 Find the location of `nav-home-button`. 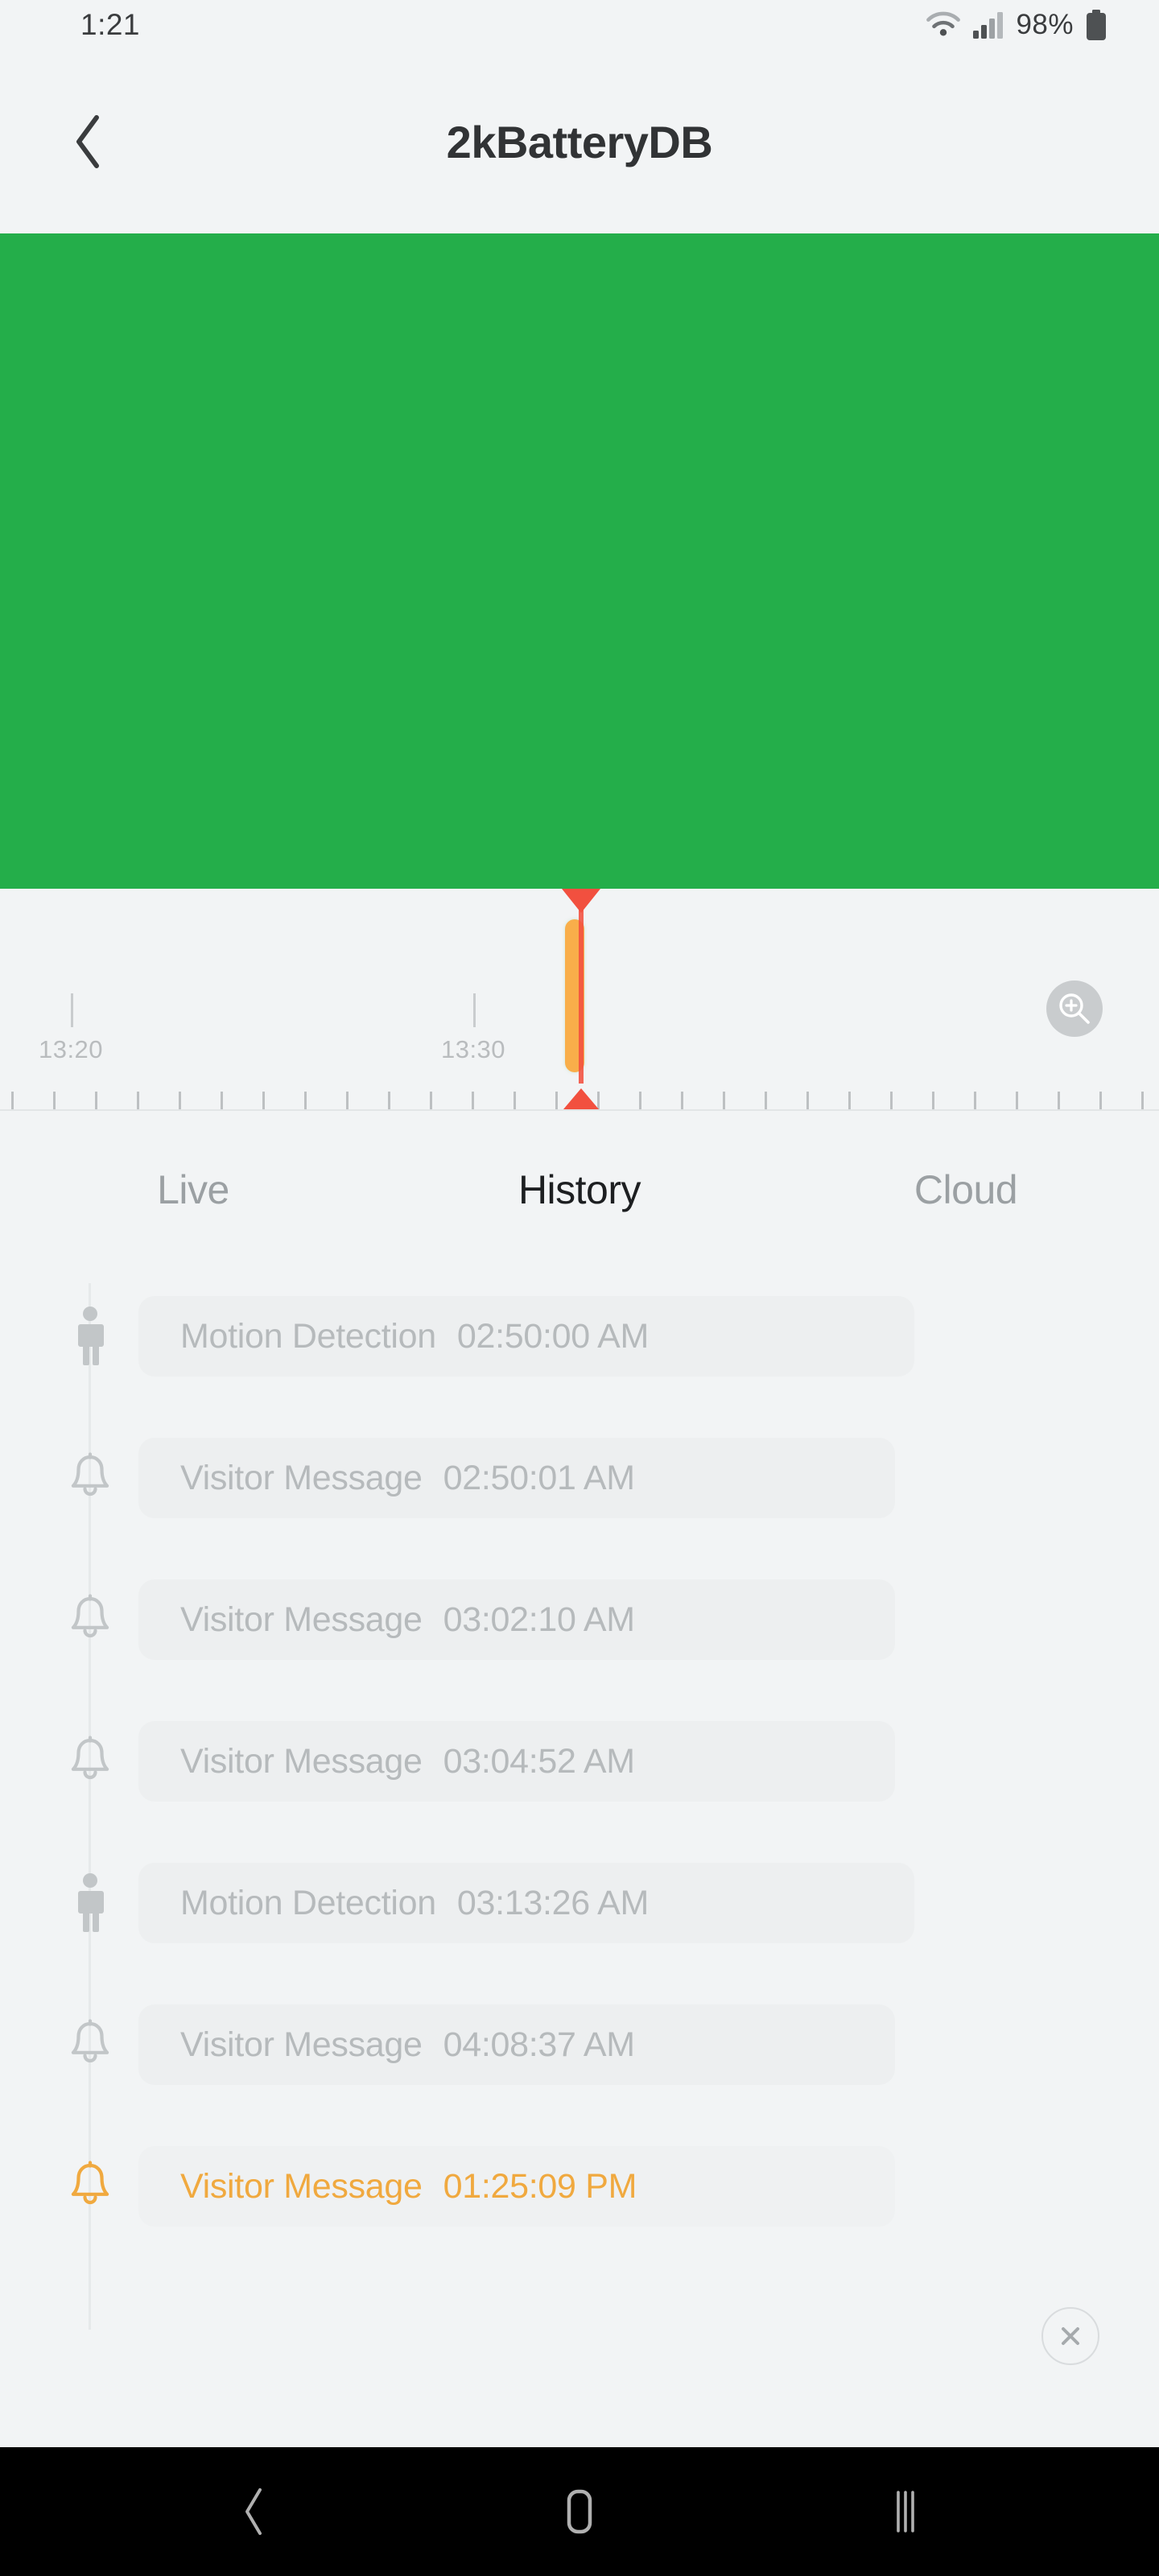

nav-home-button is located at coordinates (579, 2511).